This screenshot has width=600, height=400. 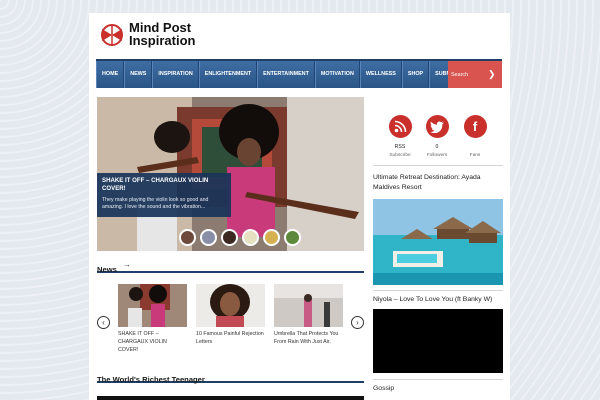 I want to click on news-card: SHAKE IT OFF – CHARGAUX VIOLIN COVER!, so click(x=152, y=319).